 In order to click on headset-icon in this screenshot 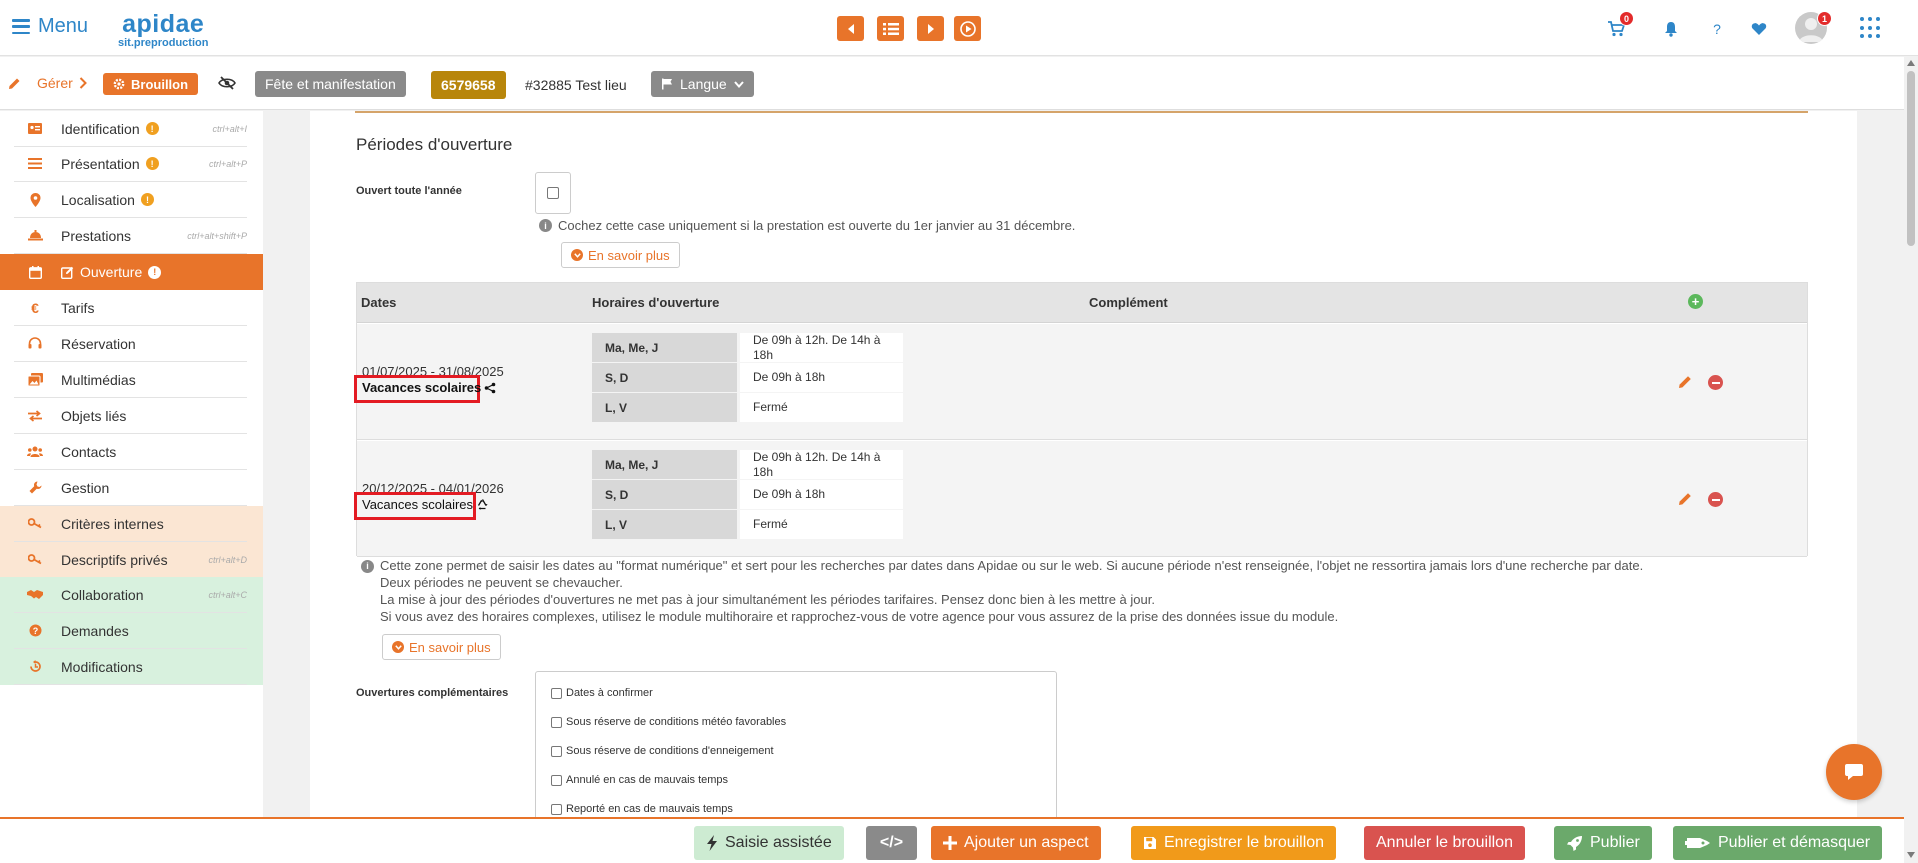, I will do `click(35, 344)`.